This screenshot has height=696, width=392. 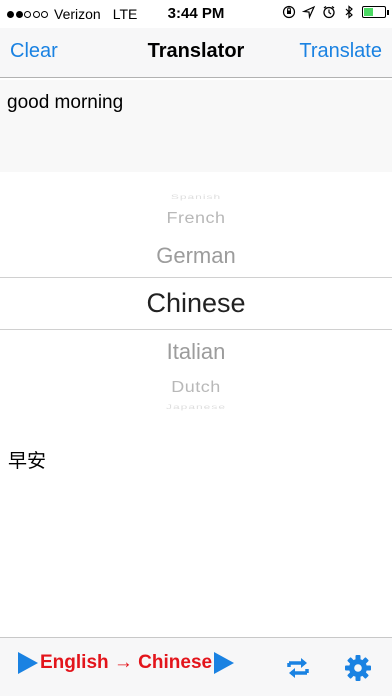 What do you see at coordinates (329, 12) in the screenshot?
I see `alarm-icon` at bounding box center [329, 12].